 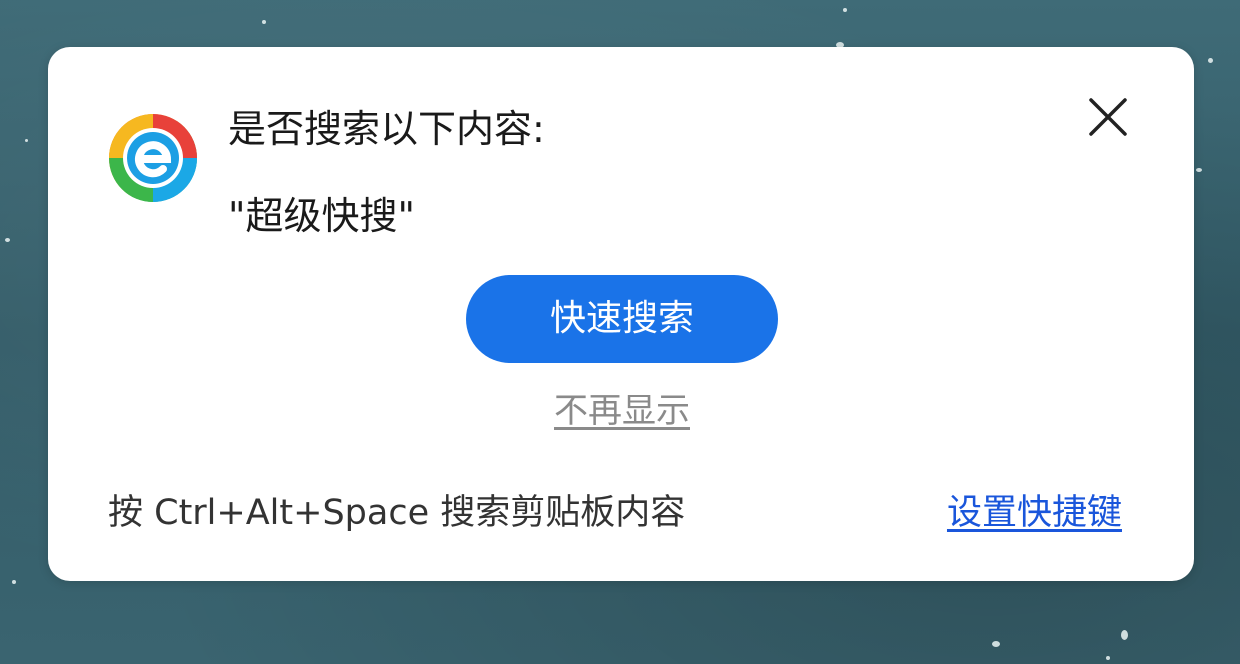 I want to click on shortcut-hint-text: 按 Ctrl+Alt+Space 搜索剪贴板内容, so click(x=397, y=513).